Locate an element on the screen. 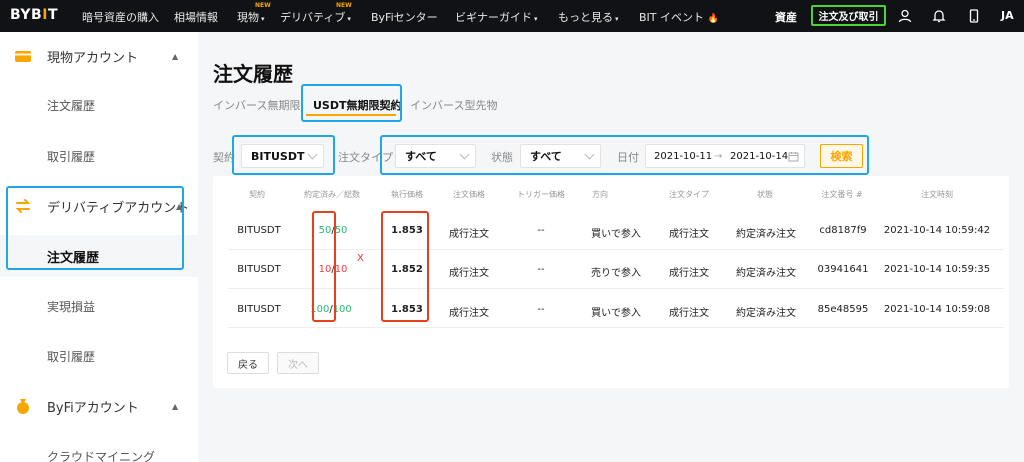  orders-trades-button: 注文及び取引 is located at coordinates (848, 15).